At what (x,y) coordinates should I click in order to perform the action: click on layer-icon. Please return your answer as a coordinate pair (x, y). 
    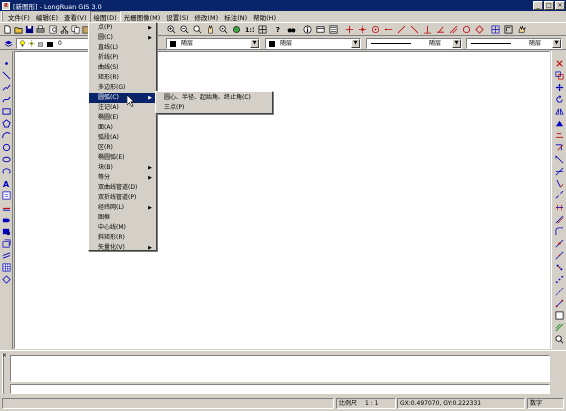
    Looking at the image, I should click on (6, 243).